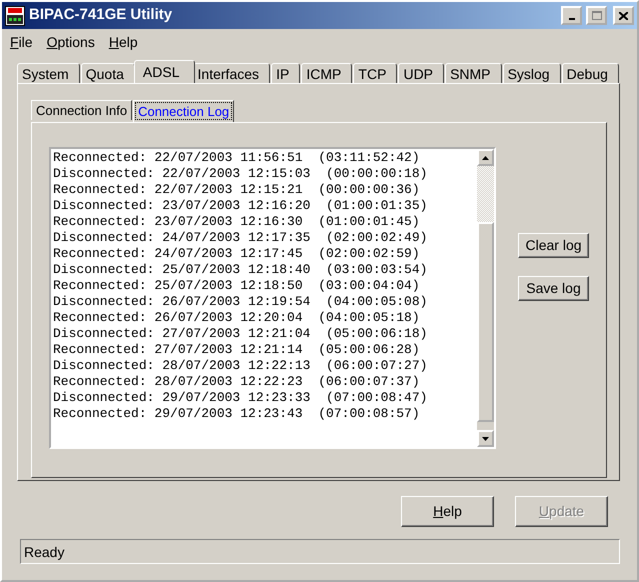 The height and width of the screenshot is (582, 639). Describe the element at coordinates (236, 158) in the screenshot. I see `log-entry: Reconnected: 22/07/2003 11:56:51 (03:11:52:42)` at that location.